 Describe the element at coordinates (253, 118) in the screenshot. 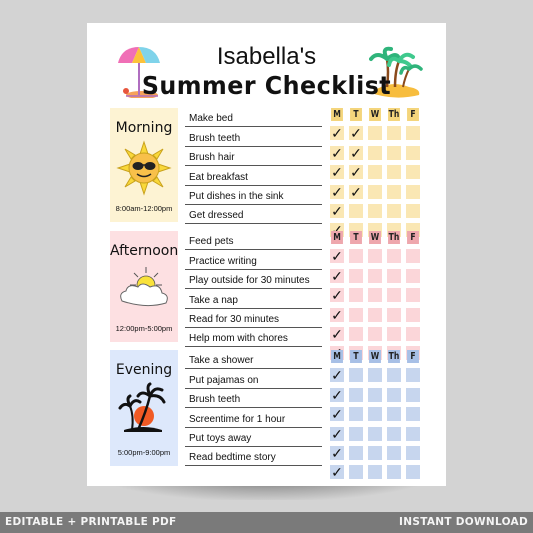

I see `task-item: Make bed` at that location.